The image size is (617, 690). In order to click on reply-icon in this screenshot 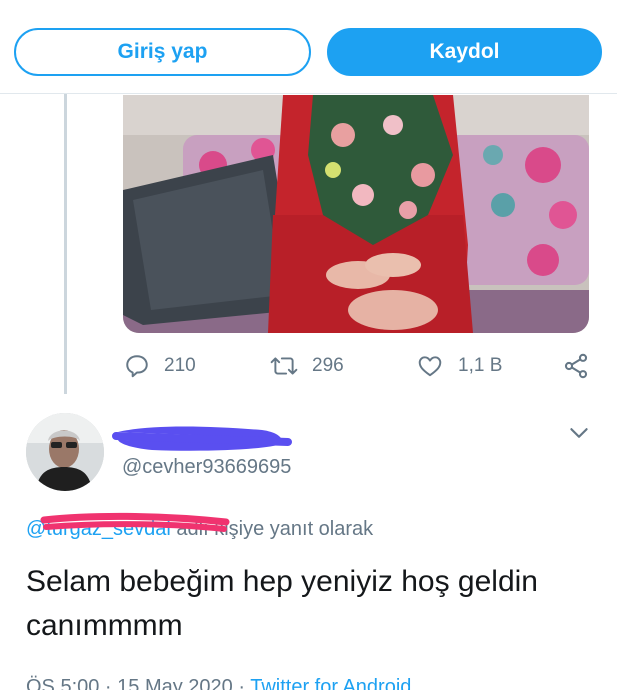, I will do `click(137, 366)`.